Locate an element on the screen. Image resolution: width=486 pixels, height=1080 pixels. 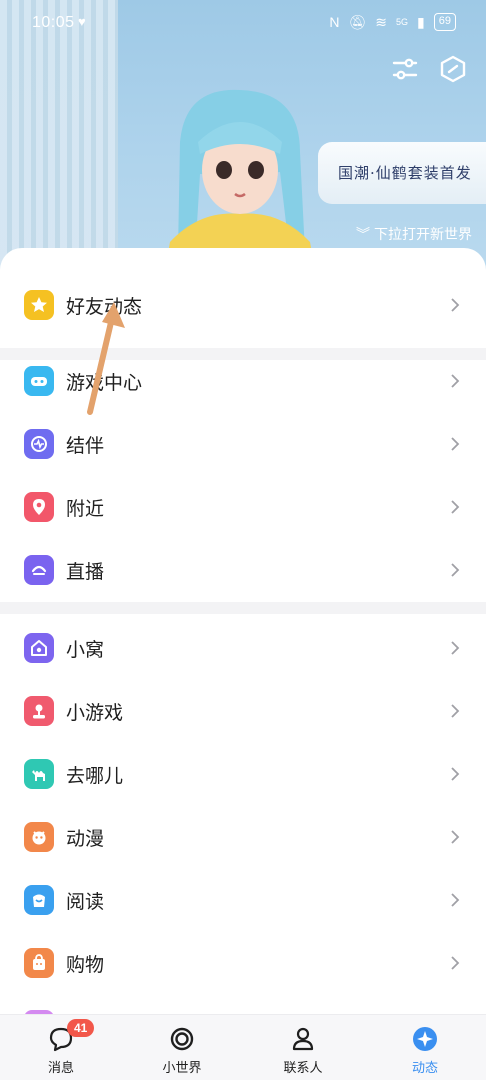
menu-item-shopping: 购物 is located at coordinates (243, 963).